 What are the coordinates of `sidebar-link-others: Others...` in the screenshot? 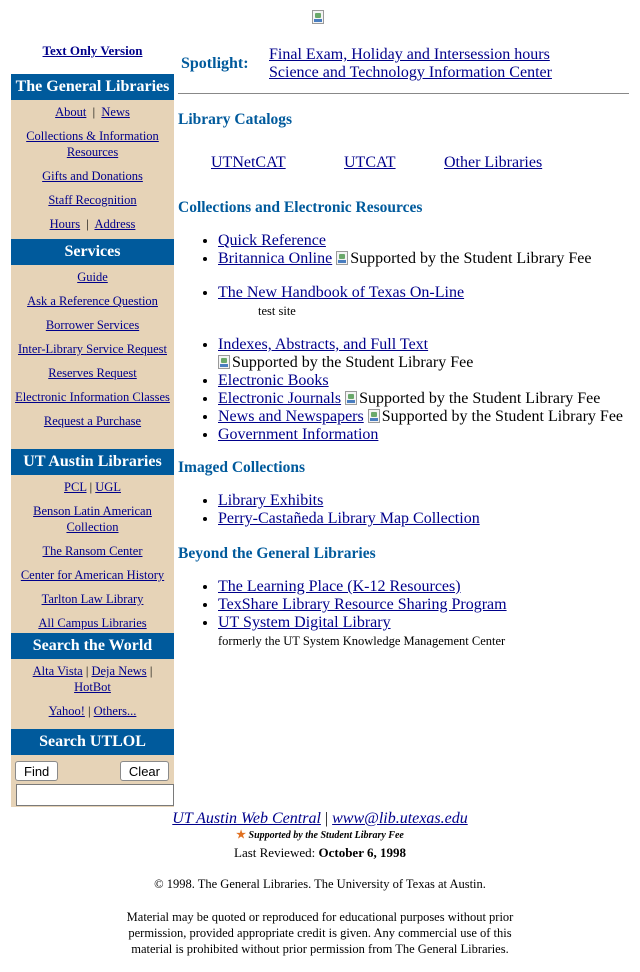 It's located at (115, 711).